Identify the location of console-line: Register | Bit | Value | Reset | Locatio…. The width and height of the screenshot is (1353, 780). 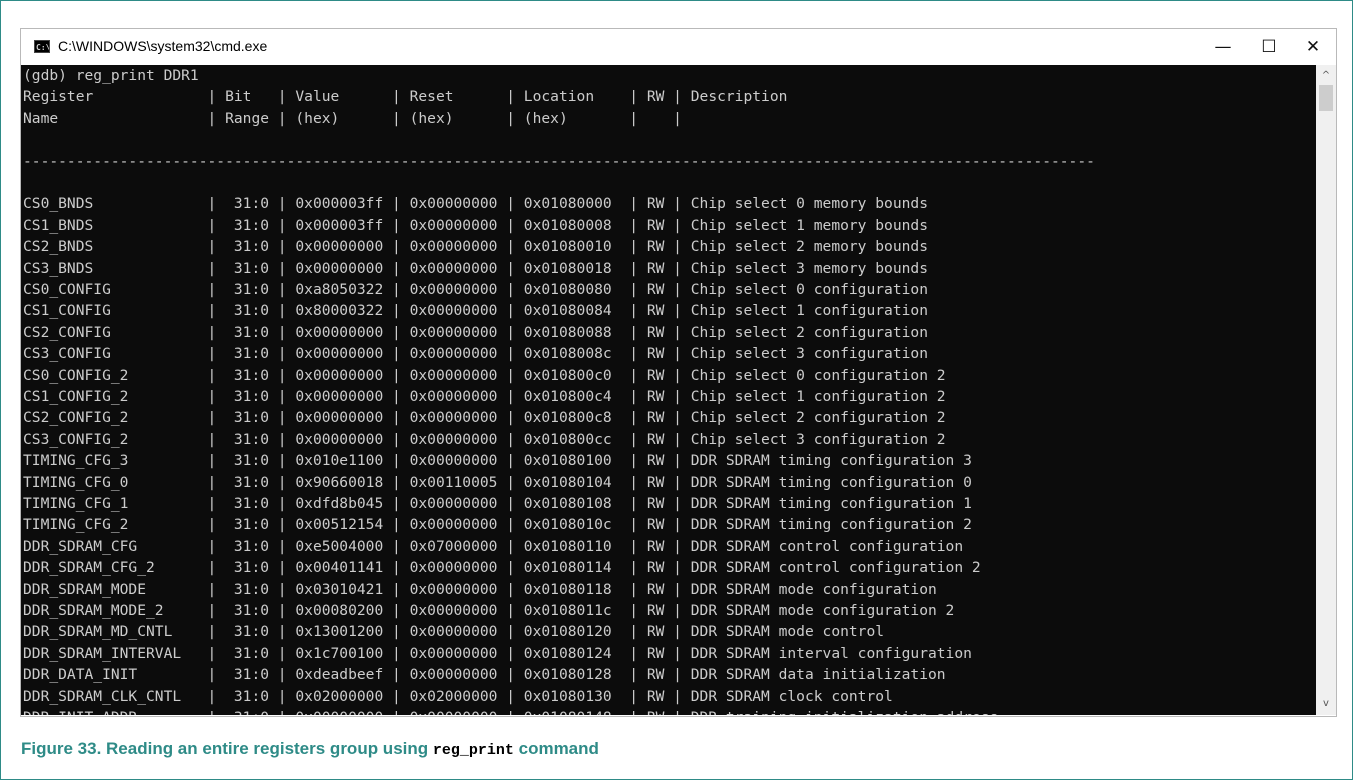
(405, 97).